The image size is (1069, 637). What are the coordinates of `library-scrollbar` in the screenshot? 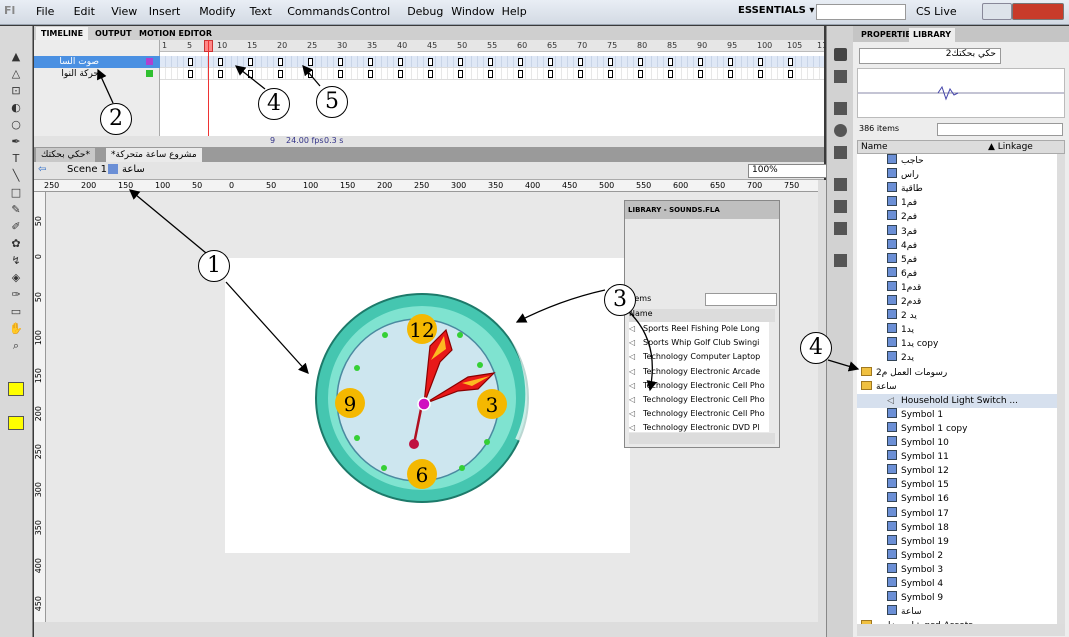 It's located at (1061, 389).